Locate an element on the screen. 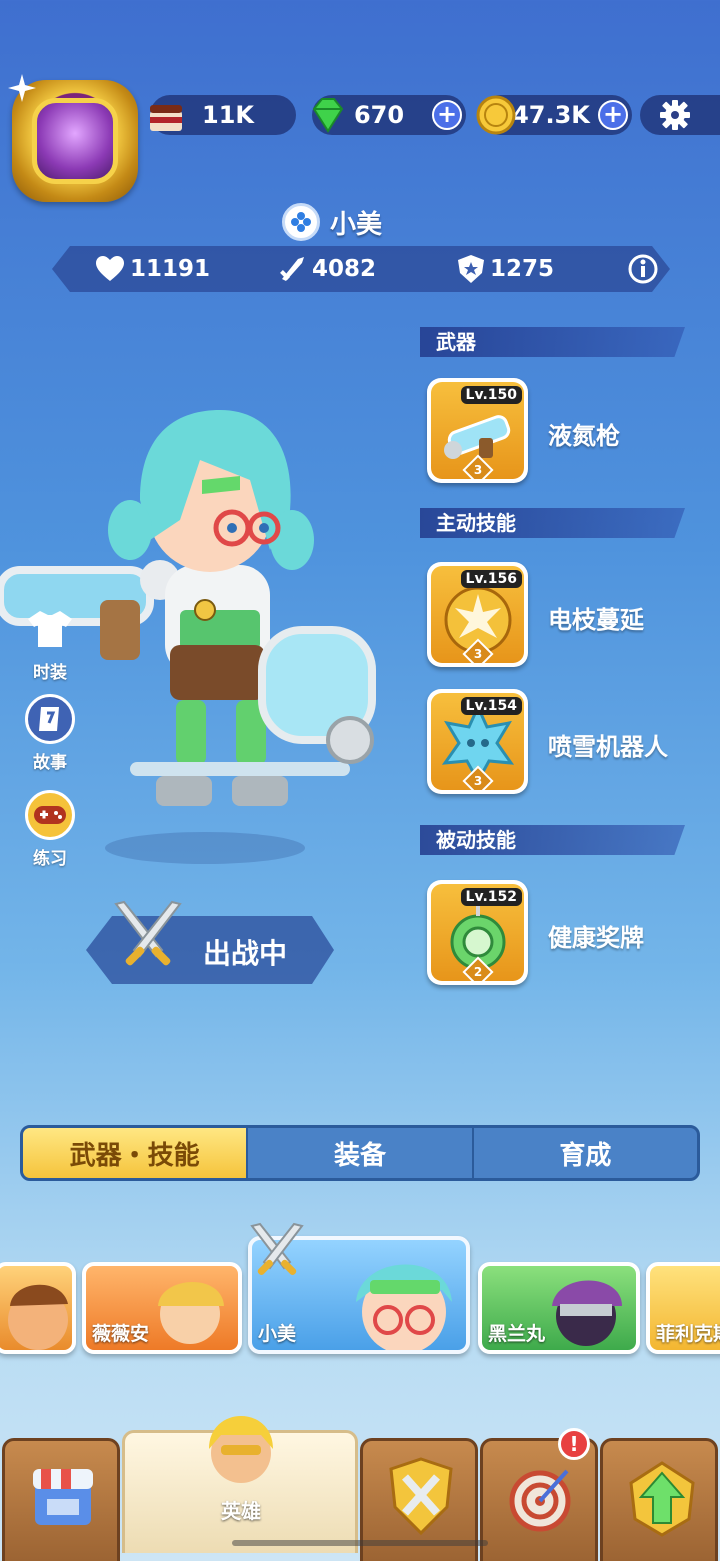 Image resolution: width=720 pixels, height=1561 pixels. roster-hero-card-4: 菲利克斯 is located at coordinates (683, 1308).